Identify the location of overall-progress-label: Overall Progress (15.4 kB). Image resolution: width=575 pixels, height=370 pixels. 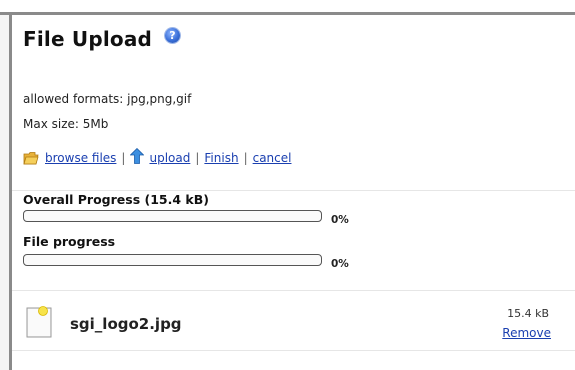
(116, 199).